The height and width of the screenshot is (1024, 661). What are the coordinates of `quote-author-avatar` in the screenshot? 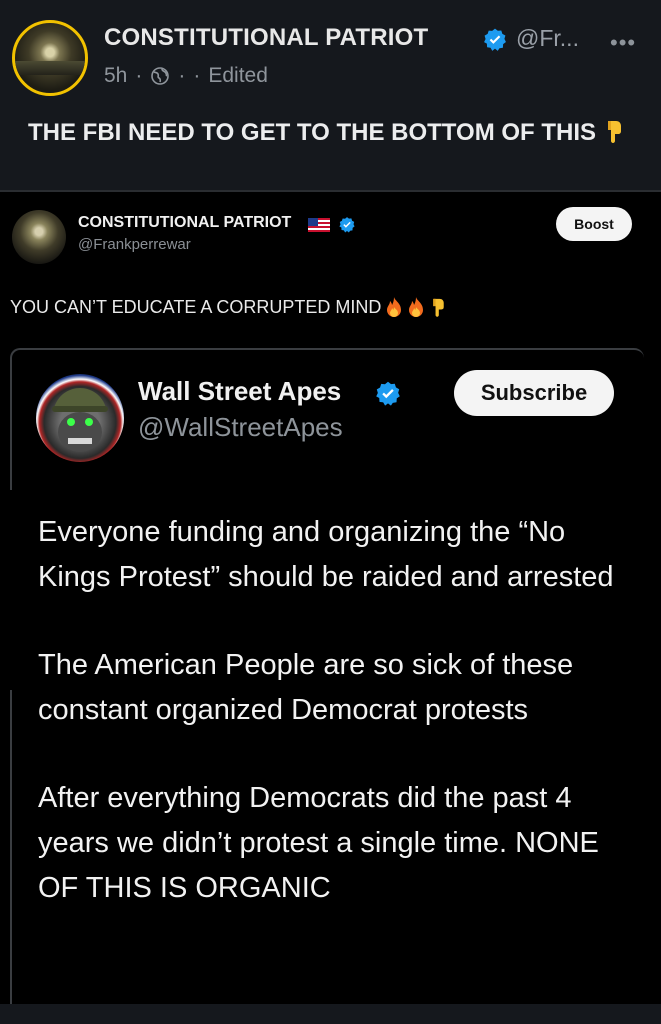 It's located at (80, 418).